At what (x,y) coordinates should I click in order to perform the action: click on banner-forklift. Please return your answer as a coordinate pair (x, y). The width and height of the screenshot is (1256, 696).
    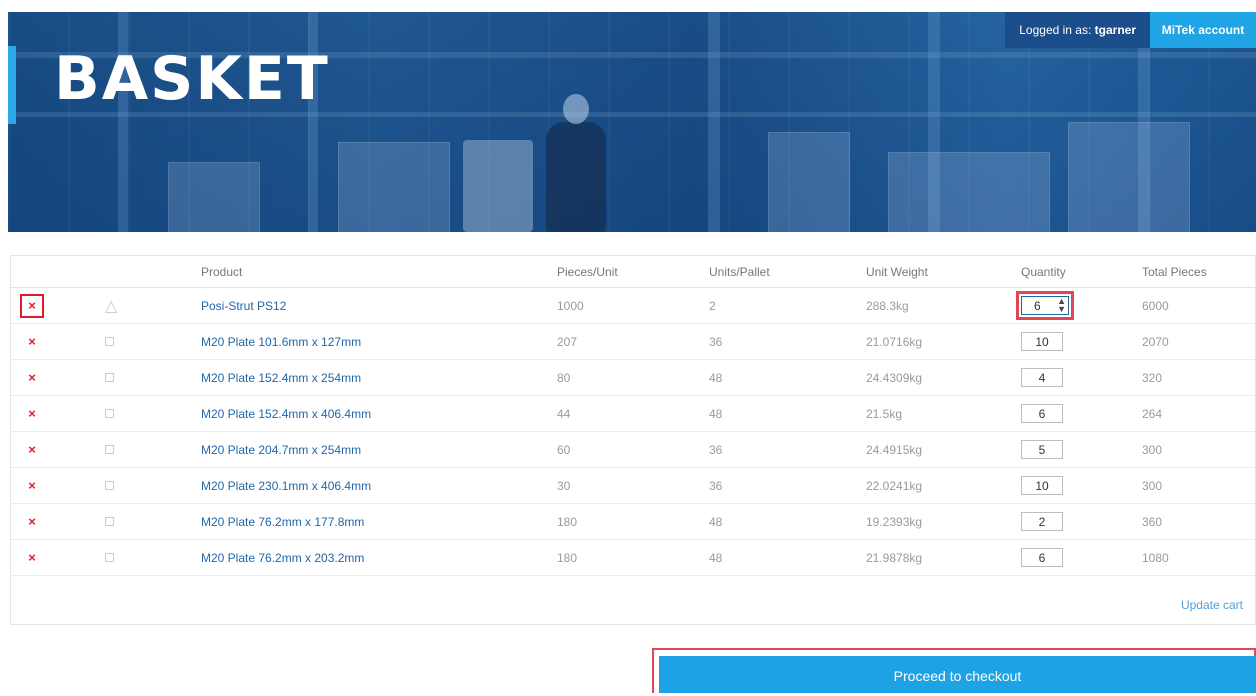
    Looking at the image, I should click on (498, 186).